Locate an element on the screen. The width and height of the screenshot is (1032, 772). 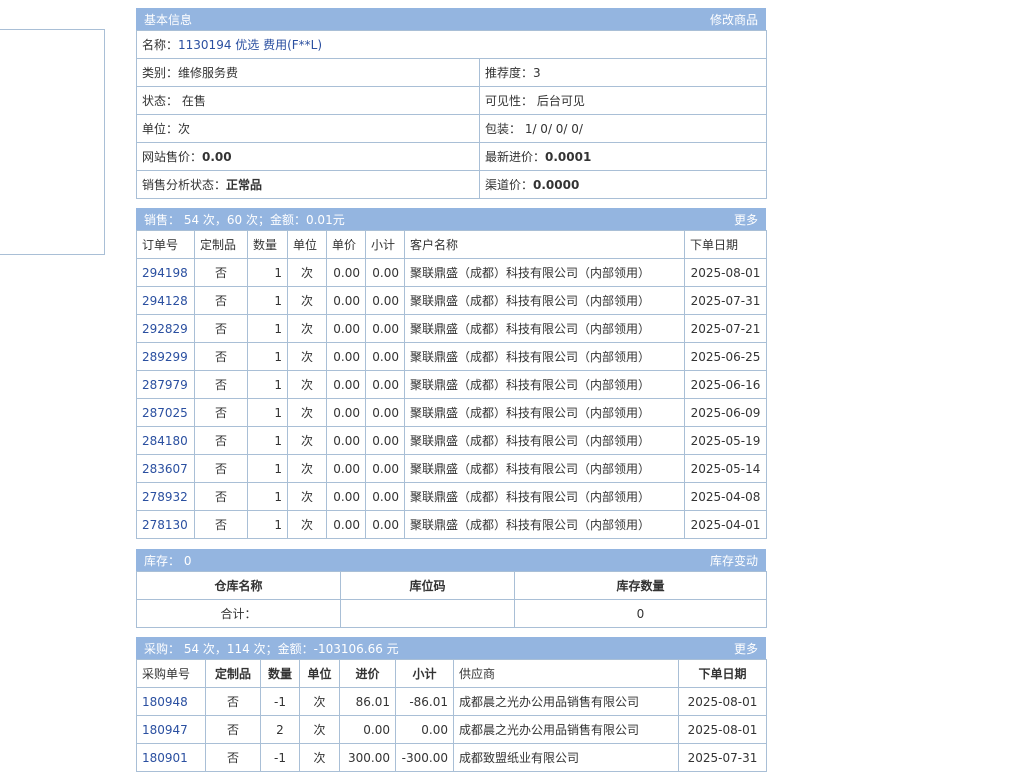
site-price-cell: 网站售价：0.00 is located at coordinates (308, 156).